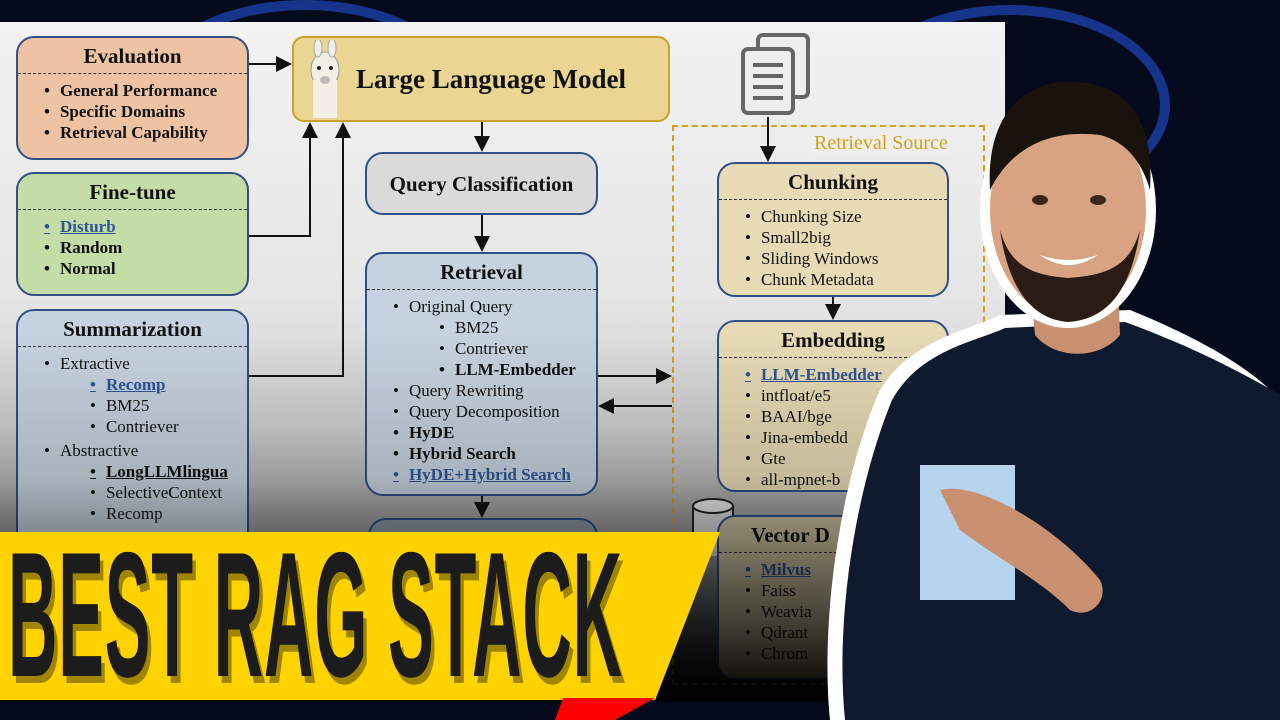 Image resolution: width=1280 pixels, height=720 pixels. Describe the element at coordinates (494, 411) in the screenshot. I see `list-item: Query Decomposition` at that location.